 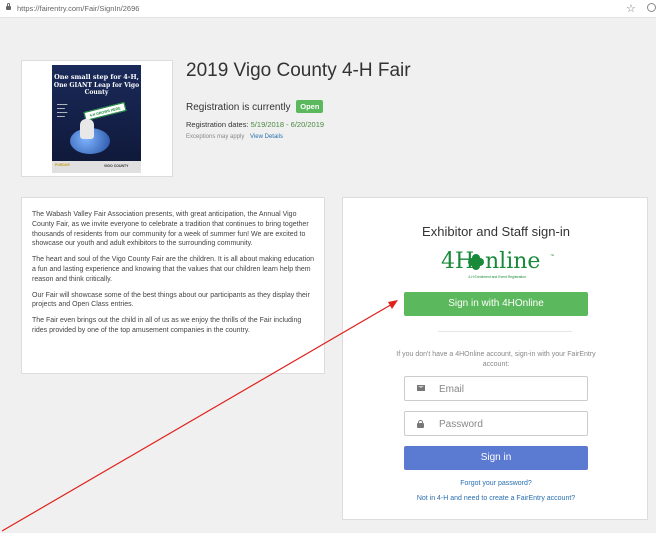 What do you see at coordinates (496, 483) in the screenshot?
I see `forgot-password-link: Forgot your password?` at bounding box center [496, 483].